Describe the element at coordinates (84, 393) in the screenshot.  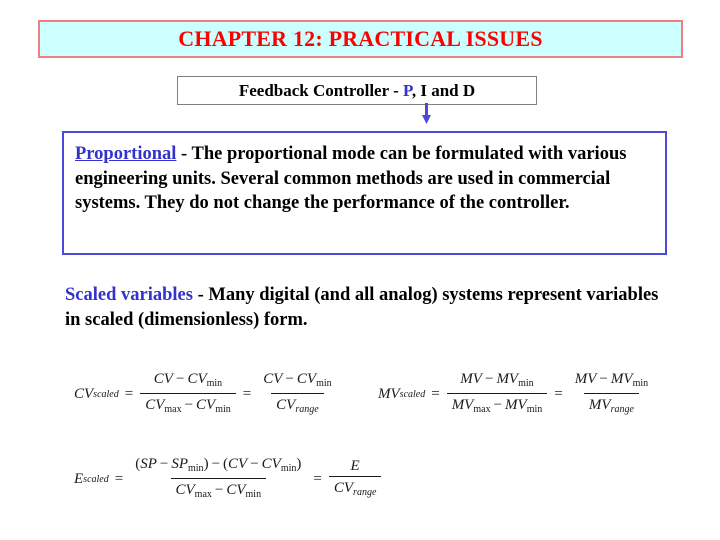
I see `cv-lhs-var: CV` at that location.